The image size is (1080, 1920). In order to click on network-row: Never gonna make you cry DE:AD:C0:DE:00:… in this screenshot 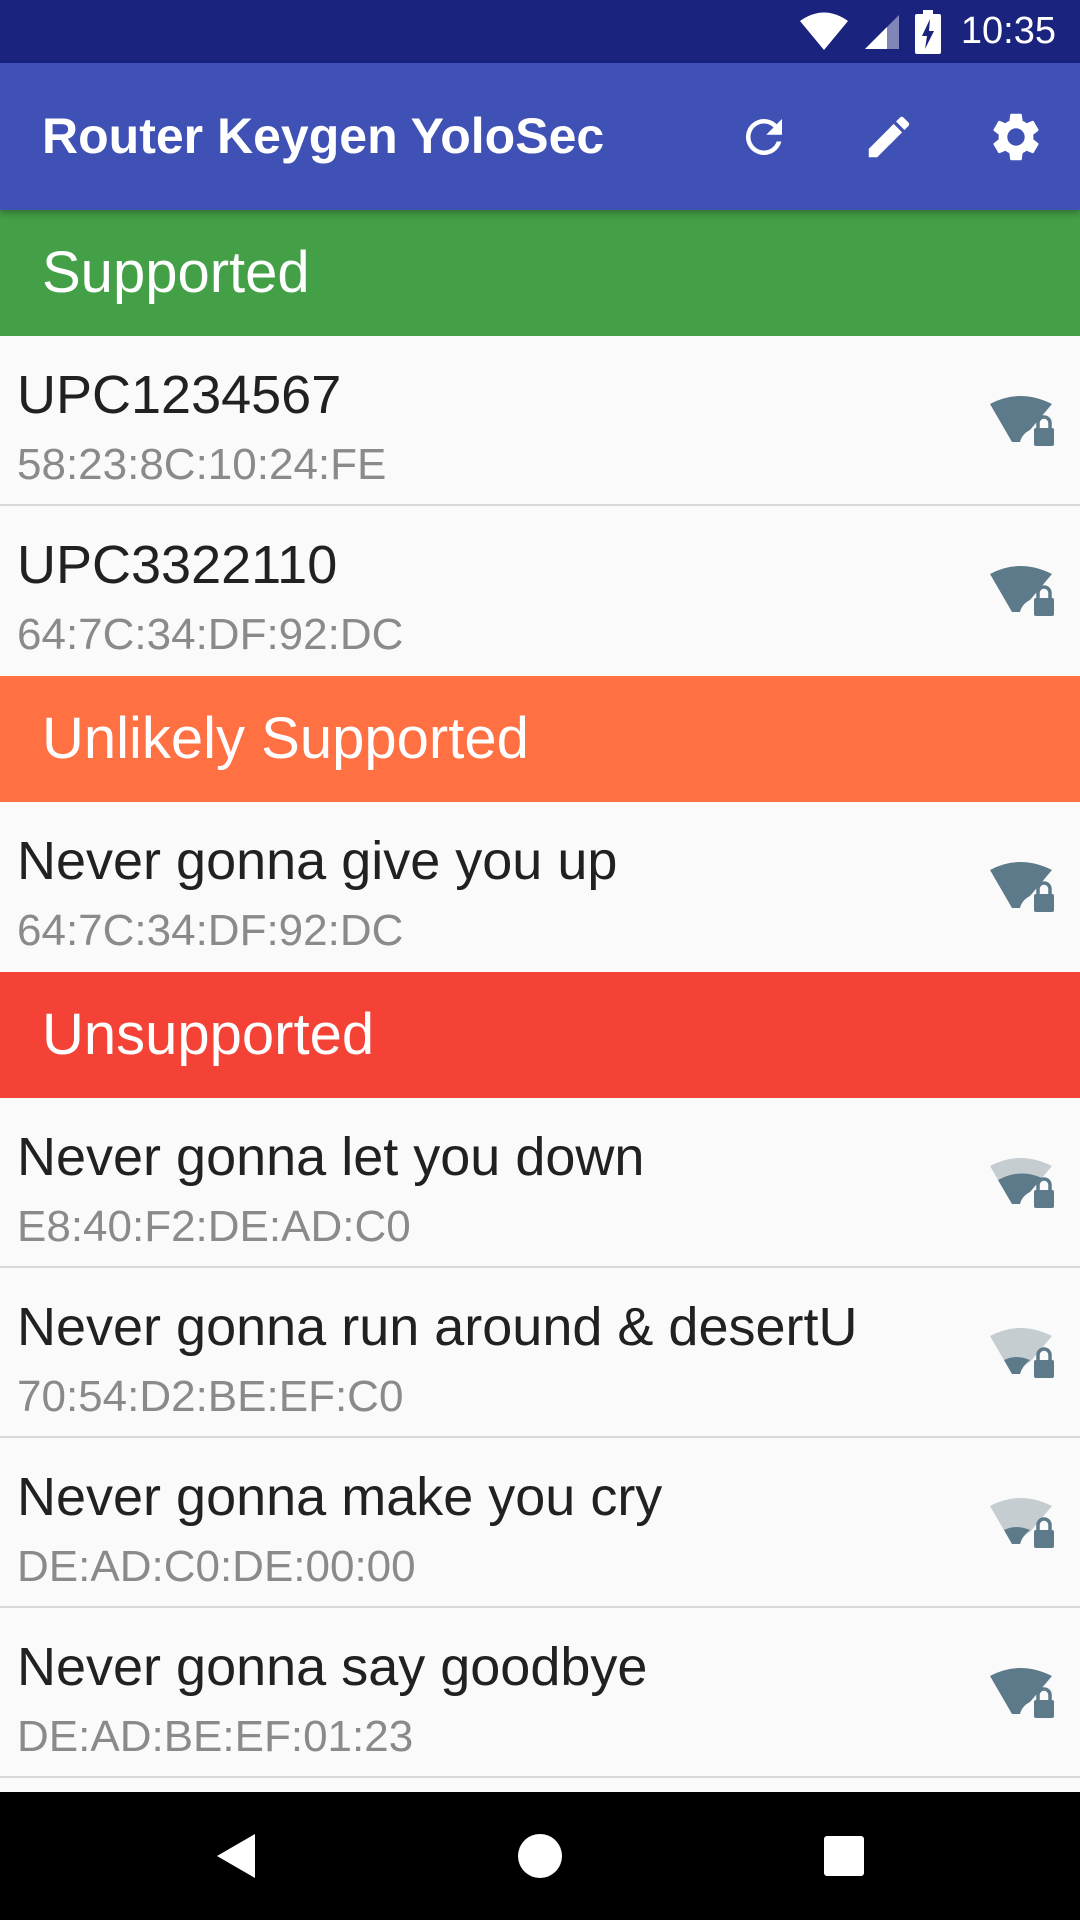, I will do `click(540, 1523)`.